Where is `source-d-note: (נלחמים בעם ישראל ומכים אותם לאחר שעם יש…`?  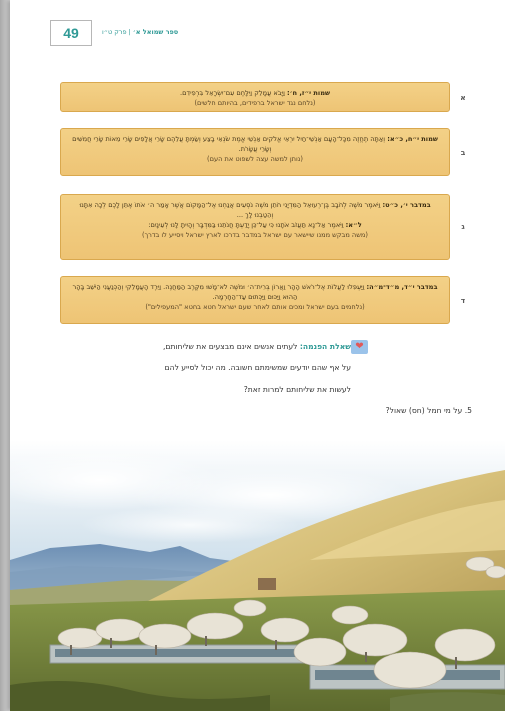
source-d-note: (נלחמים בעם ישראל ומכים אותם לאחר שעם יש… is located at coordinates (255, 307).